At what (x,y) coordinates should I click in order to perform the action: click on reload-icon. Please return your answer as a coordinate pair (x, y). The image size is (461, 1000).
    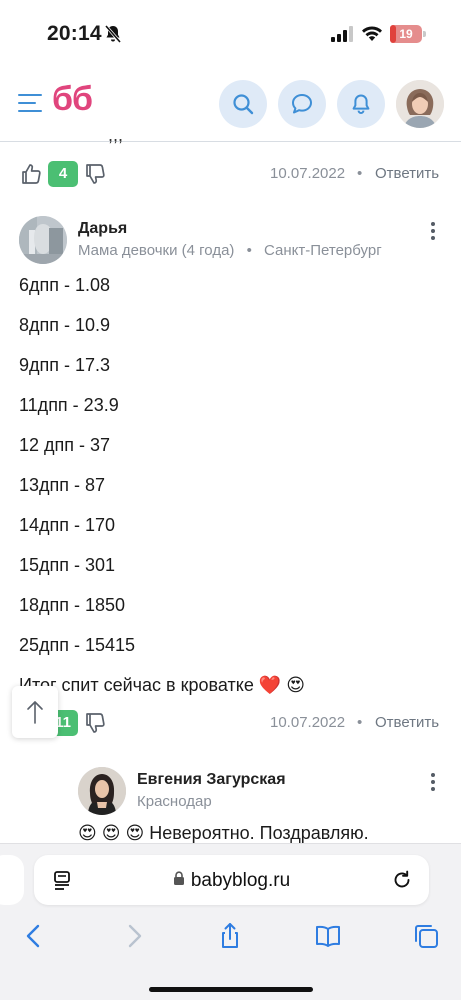
    Looking at the image, I should click on (402, 880).